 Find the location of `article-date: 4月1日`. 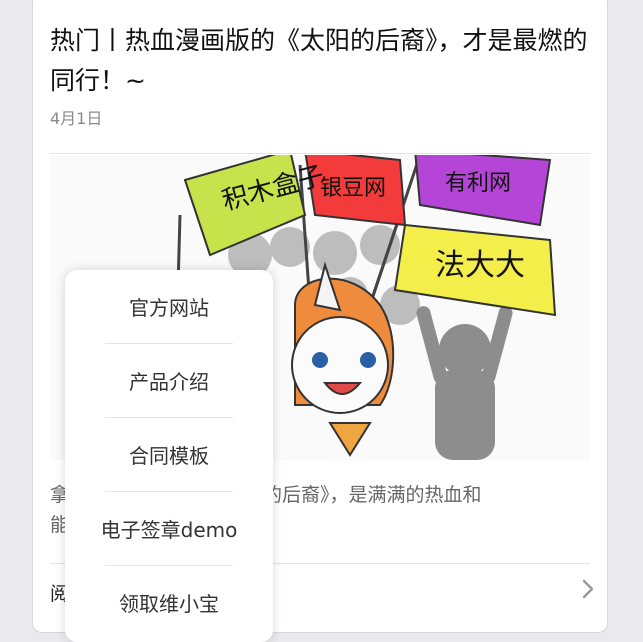

article-date: 4月1日 is located at coordinates (76, 118).